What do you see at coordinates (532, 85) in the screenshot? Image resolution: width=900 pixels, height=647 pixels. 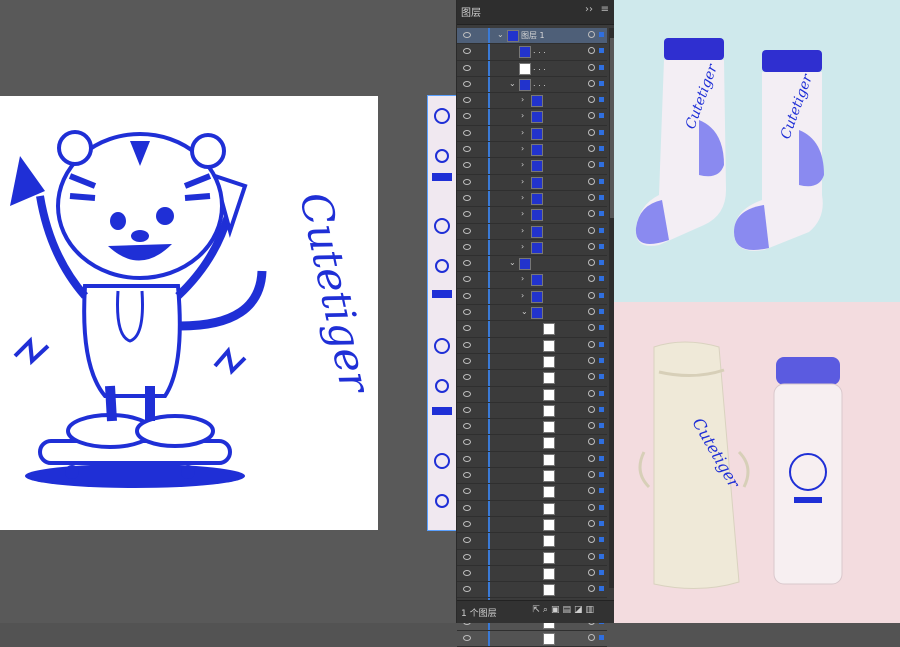 I see `layer-row: ⌄ . . .` at bounding box center [532, 85].